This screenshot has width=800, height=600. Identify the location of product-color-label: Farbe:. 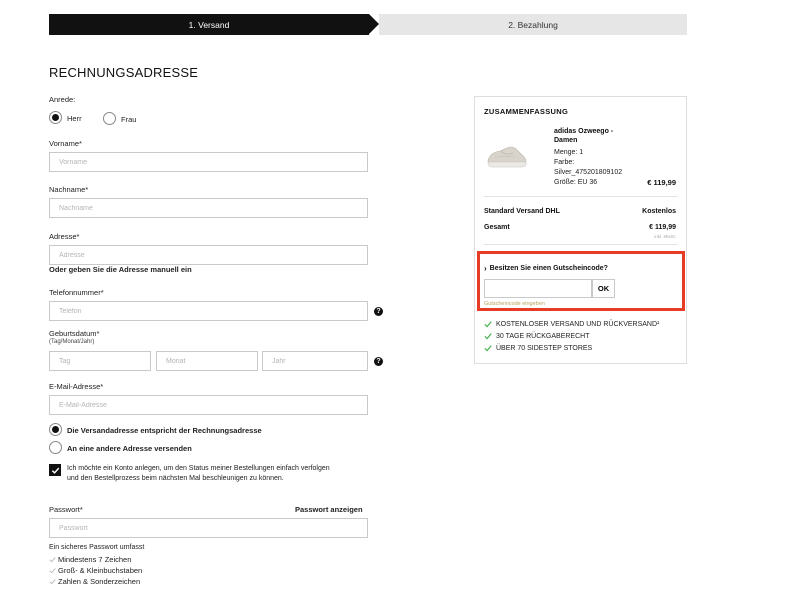
(564, 162).